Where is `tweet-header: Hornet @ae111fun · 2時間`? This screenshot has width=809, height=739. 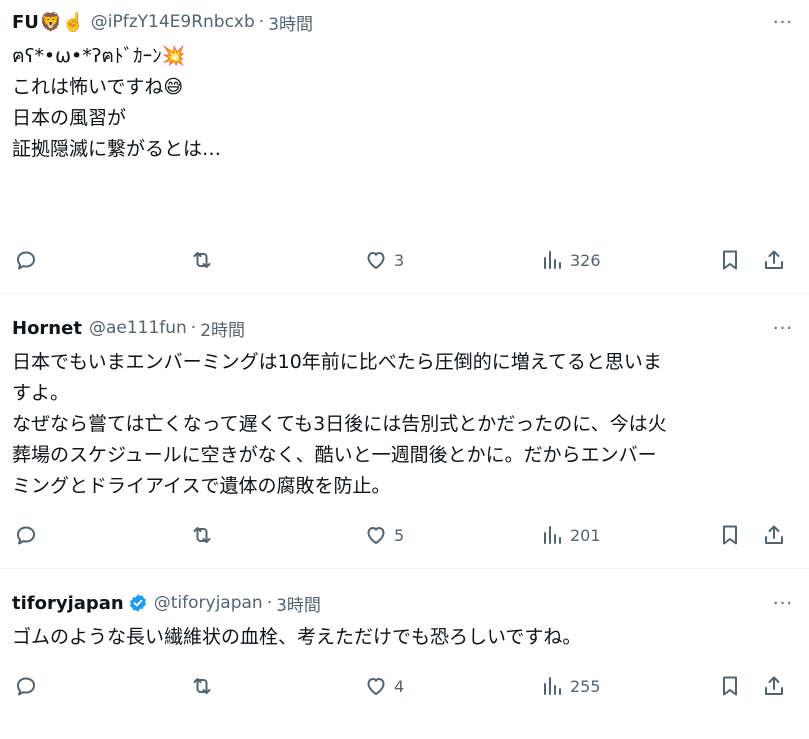
tweet-header: Hornet @ae111fun · 2時間 is located at coordinates (404, 328).